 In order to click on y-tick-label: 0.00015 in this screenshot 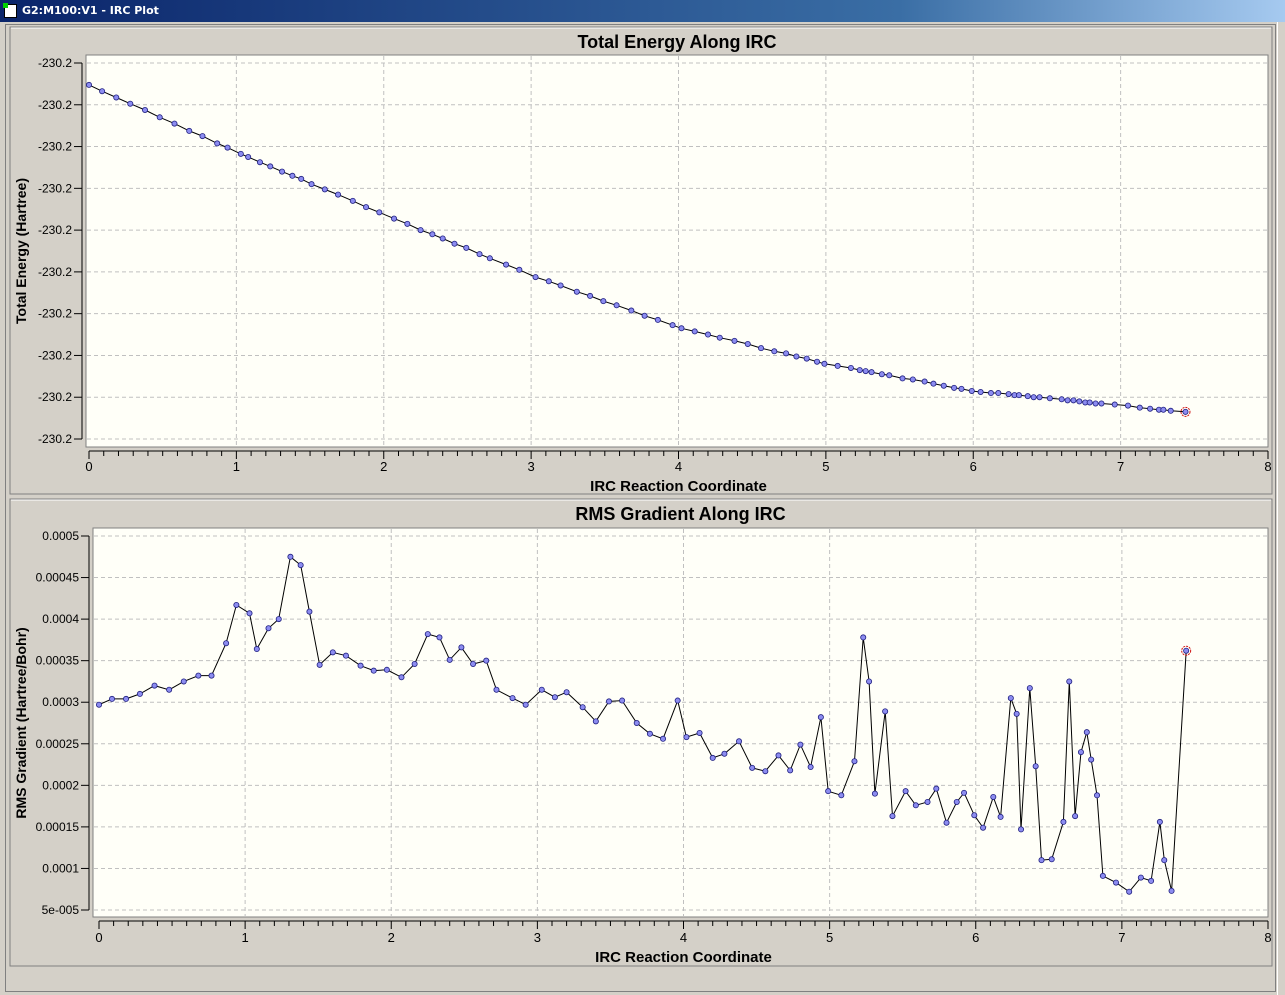, I will do `click(58, 827)`.